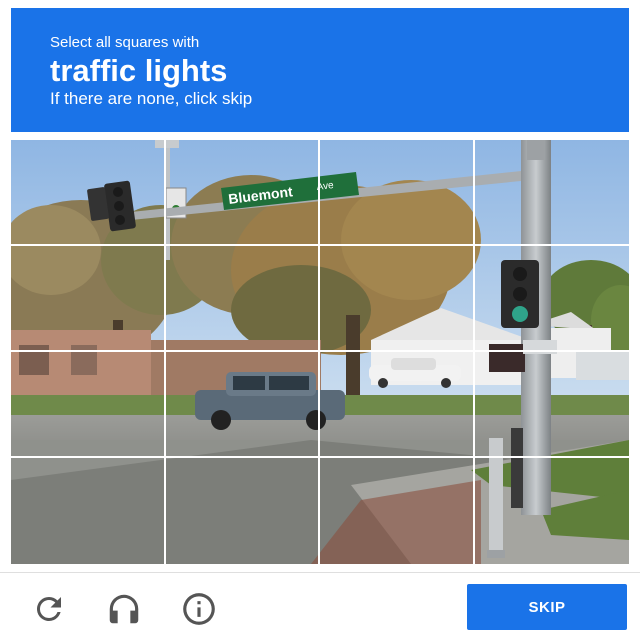 This screenshot has height=640, width=640. What do you see at coordinates (320, 606) in the screenshot?
I see `captcha-footer: SKIP` at bounding box center [320, 606].